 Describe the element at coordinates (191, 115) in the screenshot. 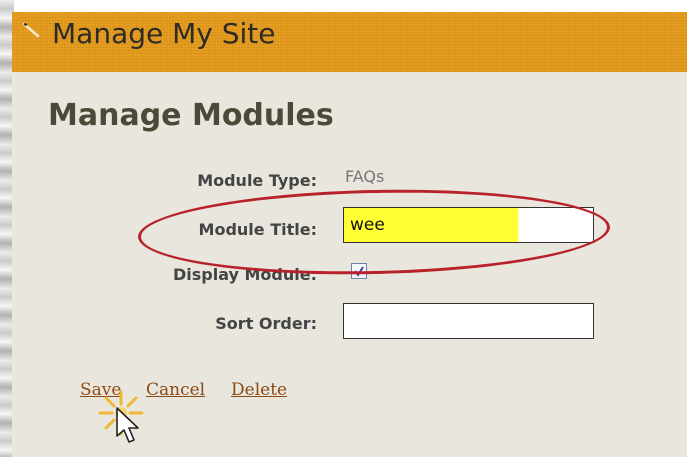

I see `page-title: Manage Modules` at that location.